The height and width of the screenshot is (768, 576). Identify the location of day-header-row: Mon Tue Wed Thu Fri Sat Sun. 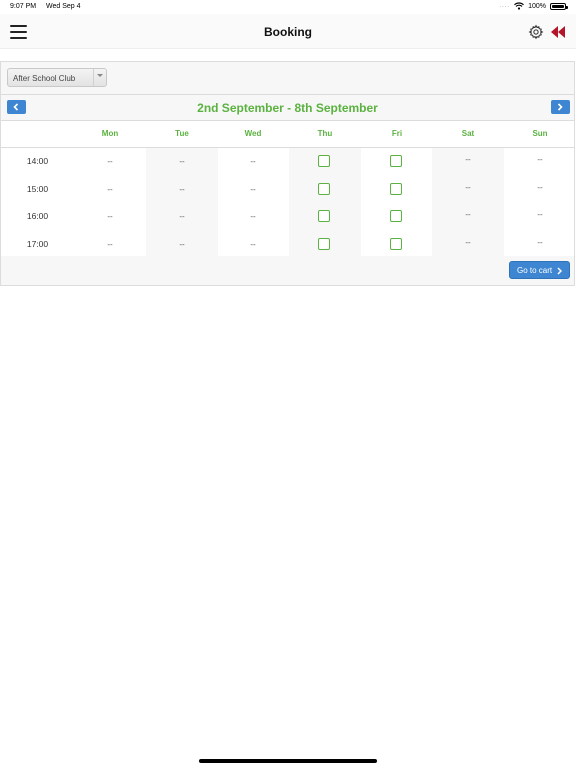
(287, 134).